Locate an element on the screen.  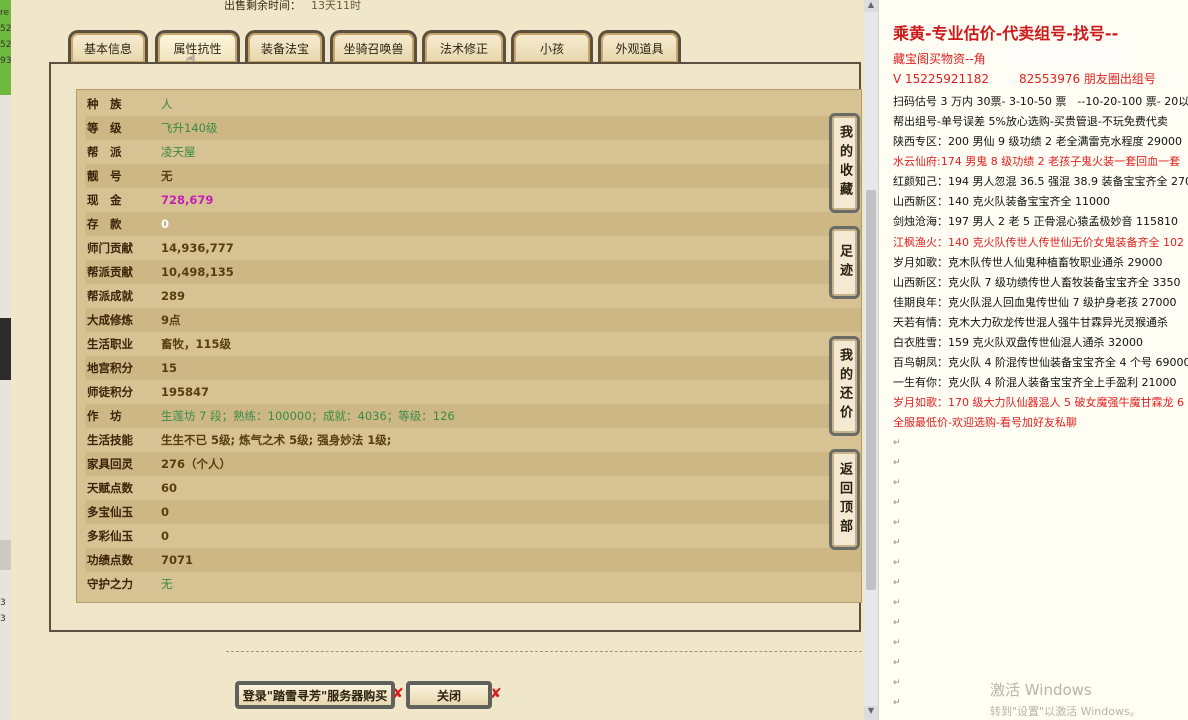
side-button-label: 我的收藏 is located at coordinates (844, 163).